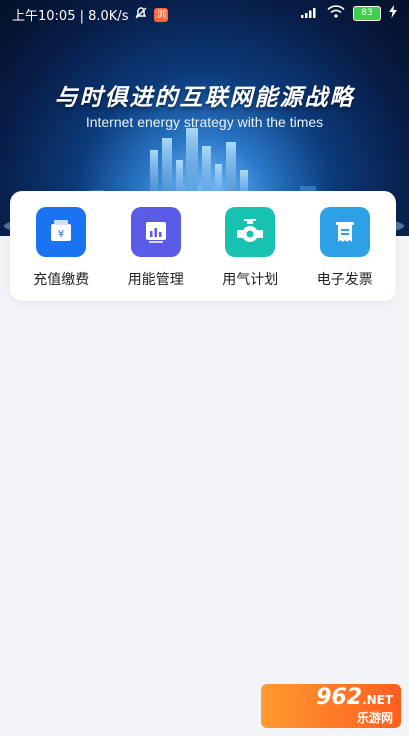 The width and height of the screenshot is (409, 736). What do you see at coordinates (70, 16) in the screenshot?
I see `status-time-speed: 上午10:05 | 8.0K/s` at bounding box center [70, 16].